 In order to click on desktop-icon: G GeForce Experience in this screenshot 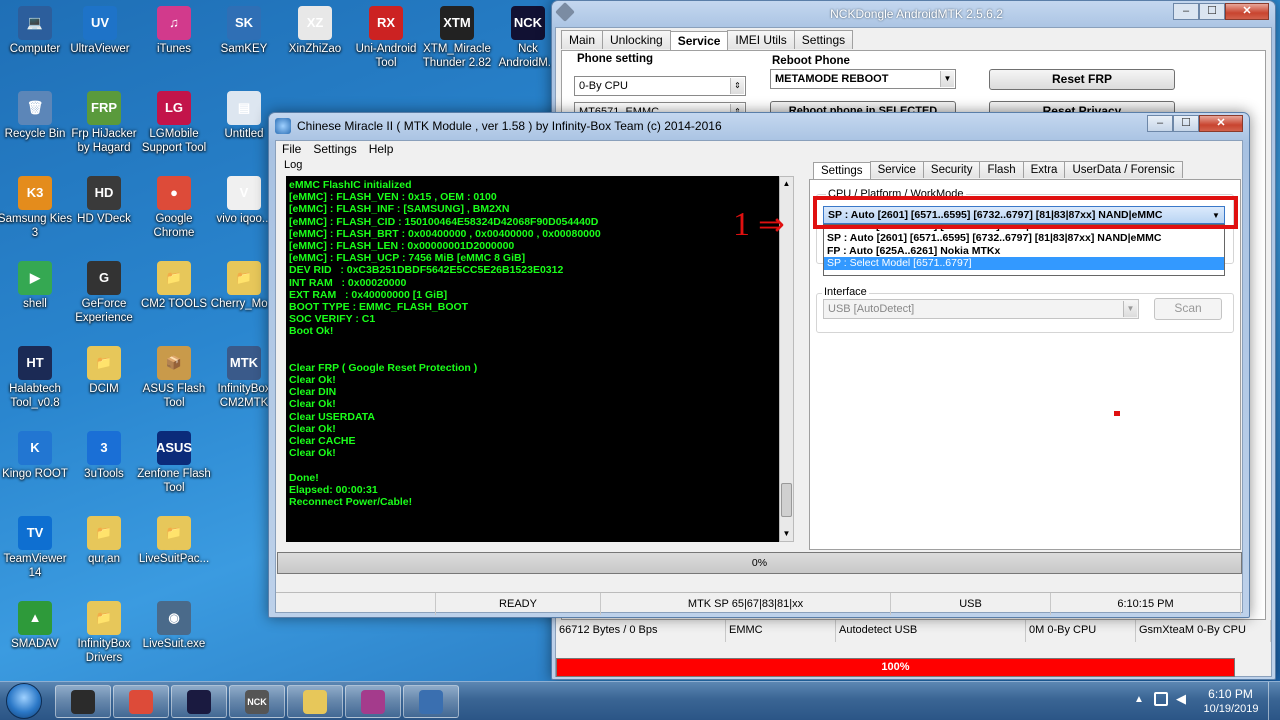, I will do `click(104, 293)`.